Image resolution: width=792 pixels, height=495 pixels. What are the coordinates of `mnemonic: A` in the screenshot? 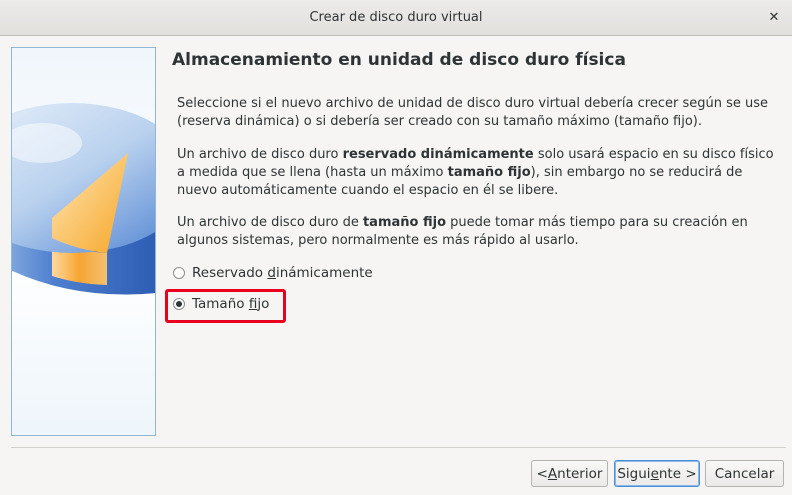 It's located at (552, 473).